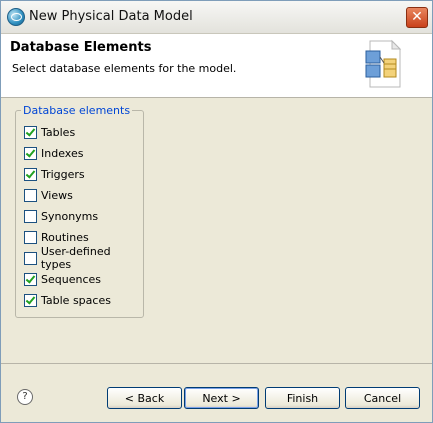 This screenshot has height=423, width=433. What do you see at coordinates (124, 68) in the screenshot?
I see `page-description: Select database elements for the model.` at bounding box center [124, 68].